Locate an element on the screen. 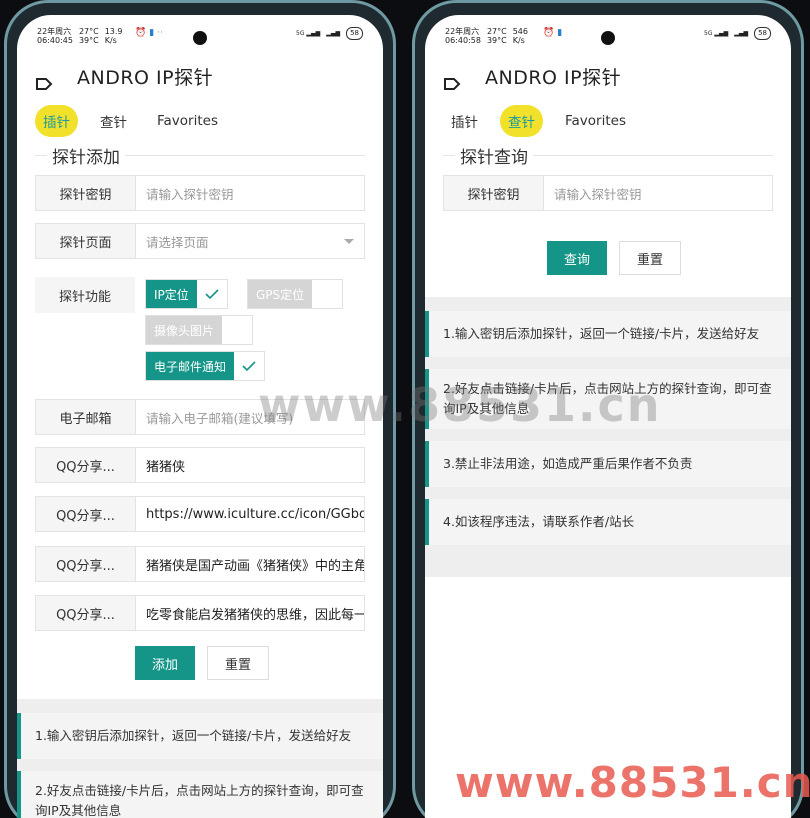 This screenshot has width=810, height=818. notification-icons: ⏰ ▮ is located at coordinates (552, 33).